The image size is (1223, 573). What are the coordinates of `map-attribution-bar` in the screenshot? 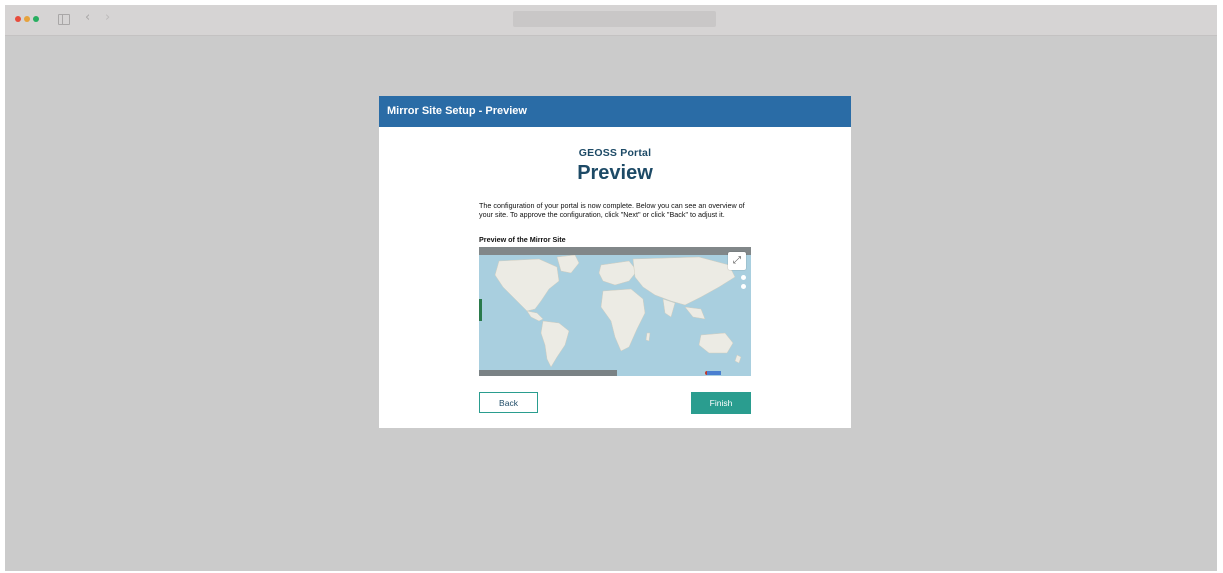 It's located at (548, 373).